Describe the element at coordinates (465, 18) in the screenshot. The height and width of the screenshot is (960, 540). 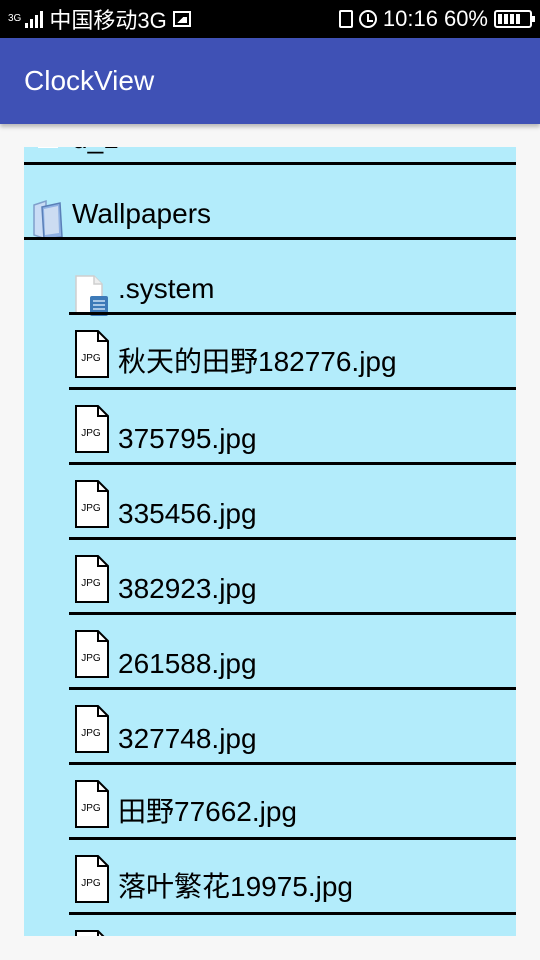
I see `battery-percent: 60%` at that location.